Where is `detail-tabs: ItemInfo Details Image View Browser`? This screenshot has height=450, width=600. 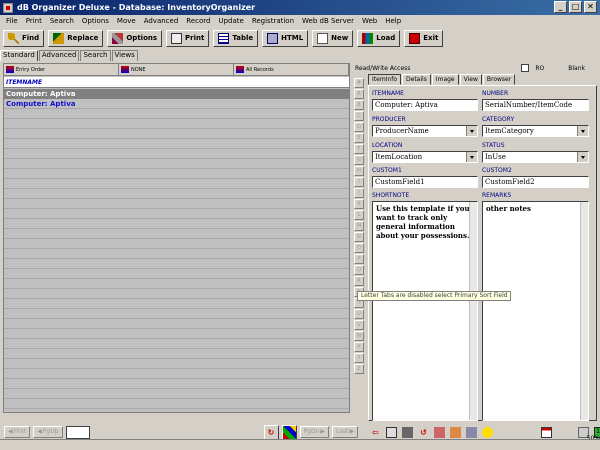 detail-tabs: ItemInfo Details Image View Browser is located at coordinates (482, 79).